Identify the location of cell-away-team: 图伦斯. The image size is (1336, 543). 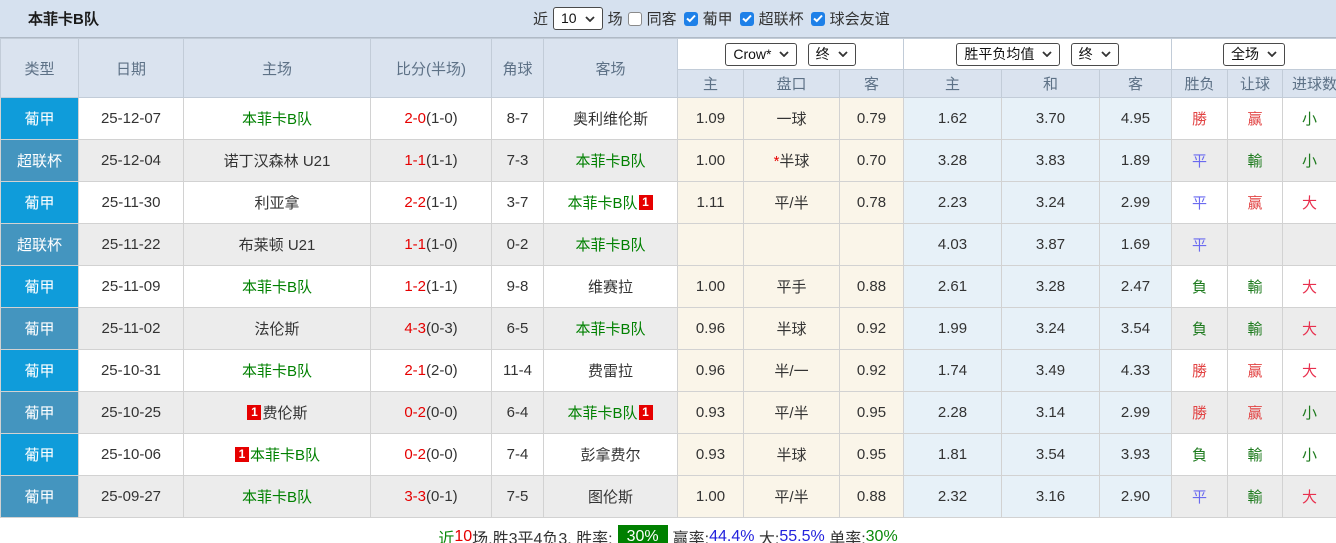
(610, 496).